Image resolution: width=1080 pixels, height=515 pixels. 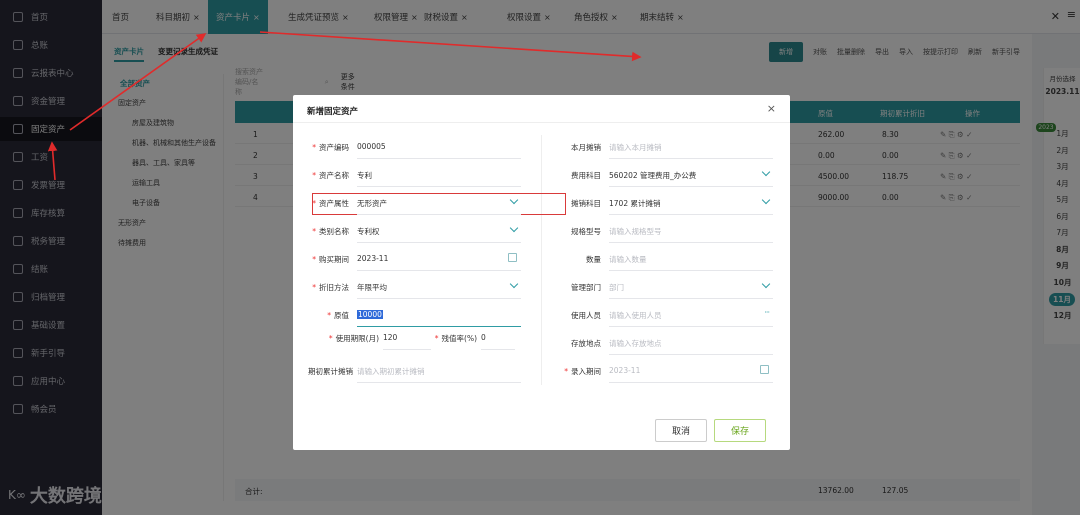 I want to click on arrow-to-fixed-asset-menu, so click(x=52, y=161).